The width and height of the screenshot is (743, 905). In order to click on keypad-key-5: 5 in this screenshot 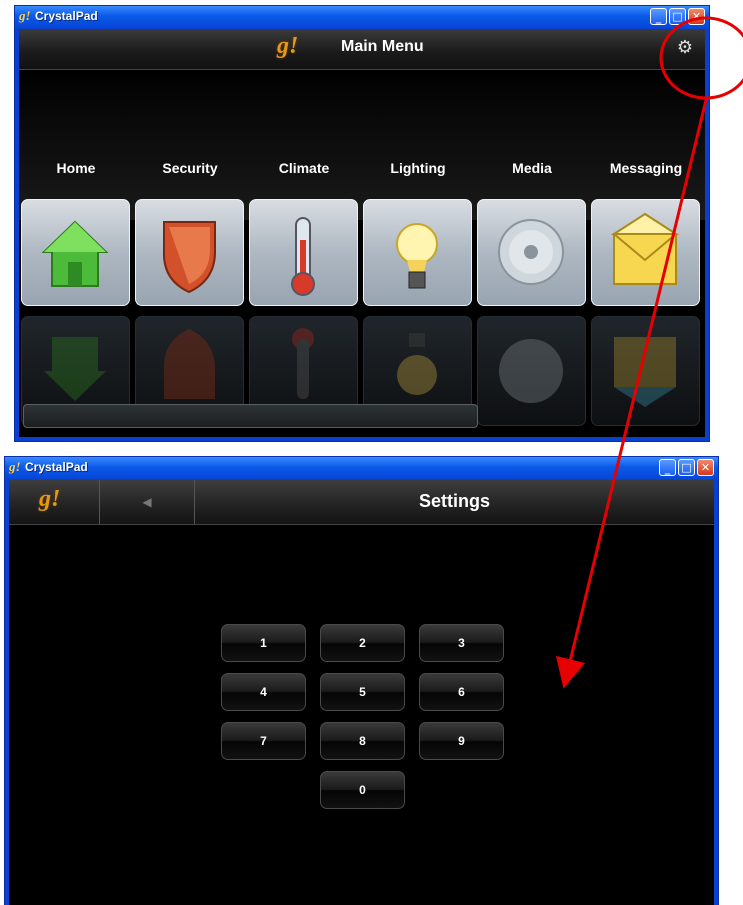, I will do `click(362, 692)`.